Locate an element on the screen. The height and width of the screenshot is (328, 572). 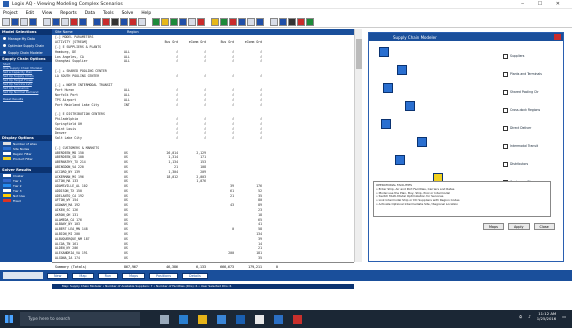
crossdock-node-icon is located at coordinates (410, 106).